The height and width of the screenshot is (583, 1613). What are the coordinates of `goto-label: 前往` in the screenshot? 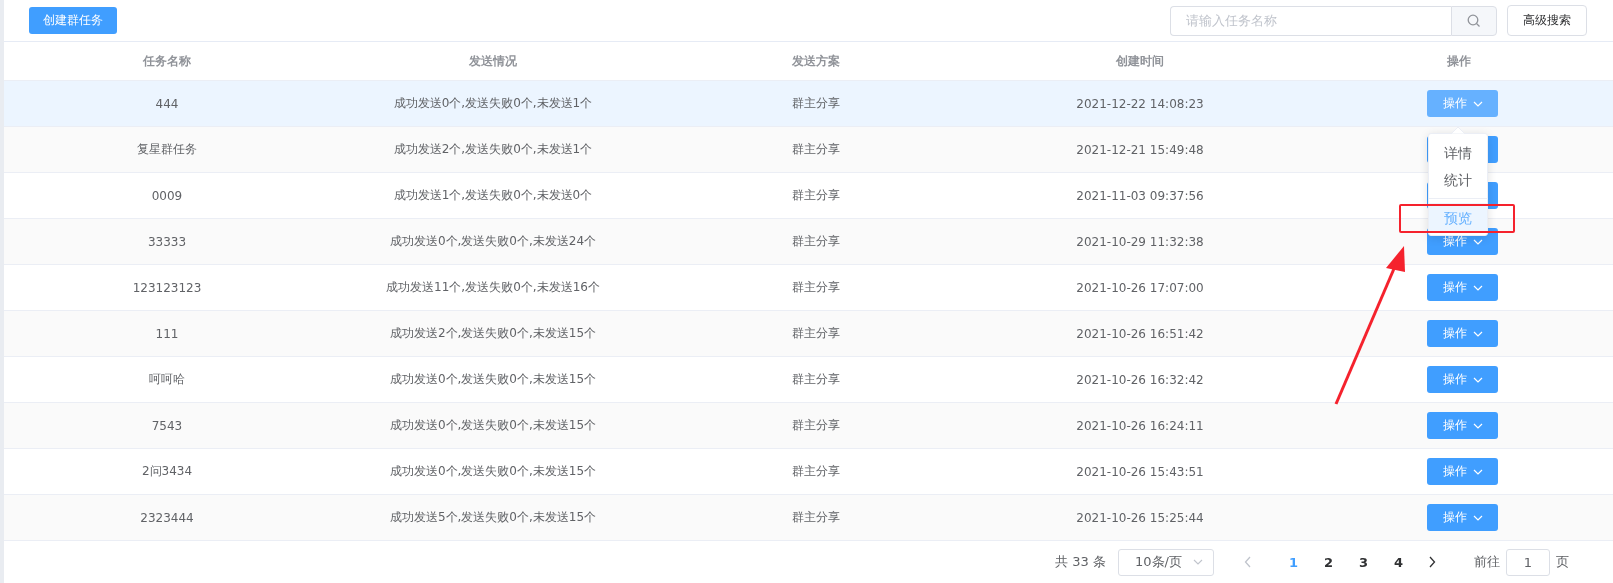 It's located at (1487, 562).